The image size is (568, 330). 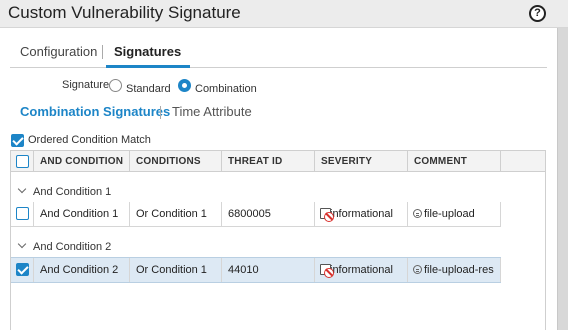 What do you see at coordinates (268, 270) in the screenshot?
I see `threat-id-cell: 44010` at bounding box center [268, 270].